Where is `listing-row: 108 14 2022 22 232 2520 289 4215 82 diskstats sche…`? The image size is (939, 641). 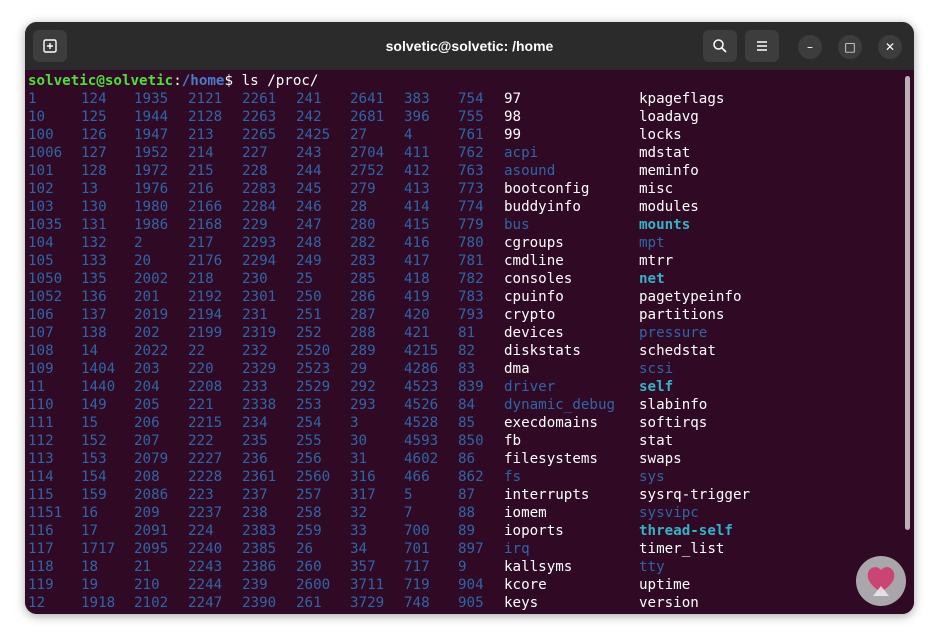 listing-row: 108 14 2022 22 232 2520 289 4215 82 diskstats sche… is located at coordinates (468, 351).